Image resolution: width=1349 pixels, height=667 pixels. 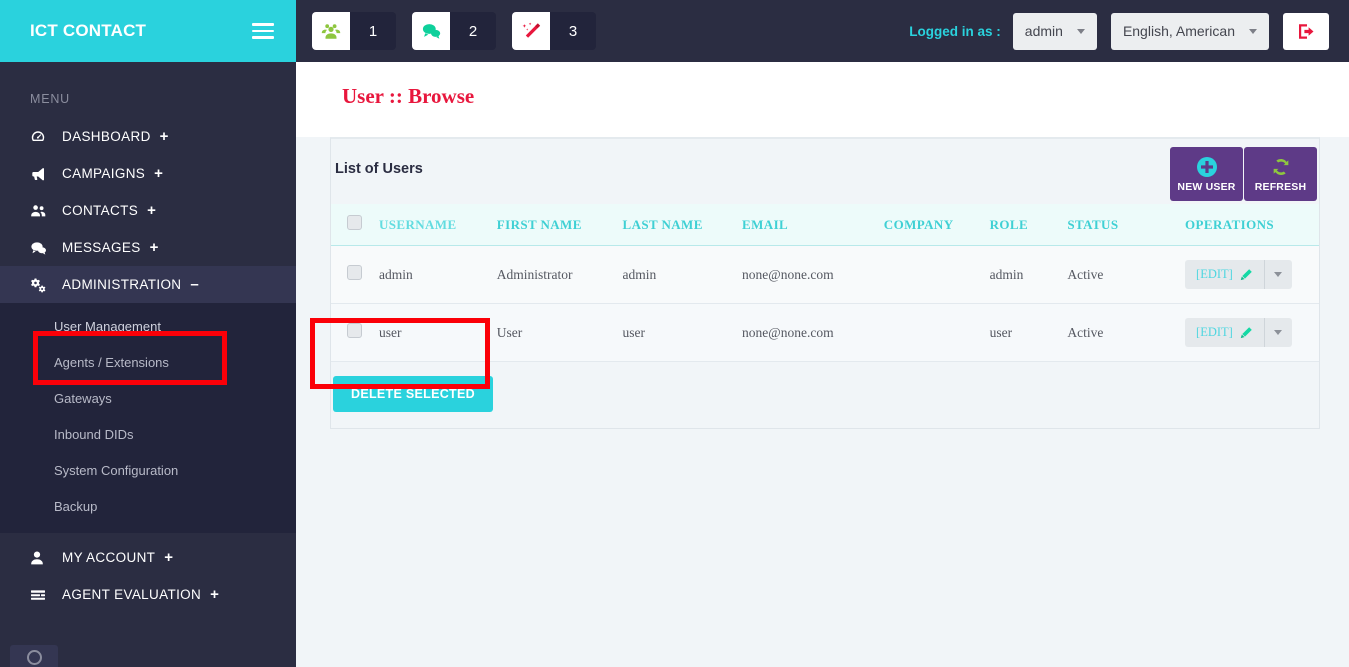 I want to click on user-select: admin, so click(x=1054, y=31).